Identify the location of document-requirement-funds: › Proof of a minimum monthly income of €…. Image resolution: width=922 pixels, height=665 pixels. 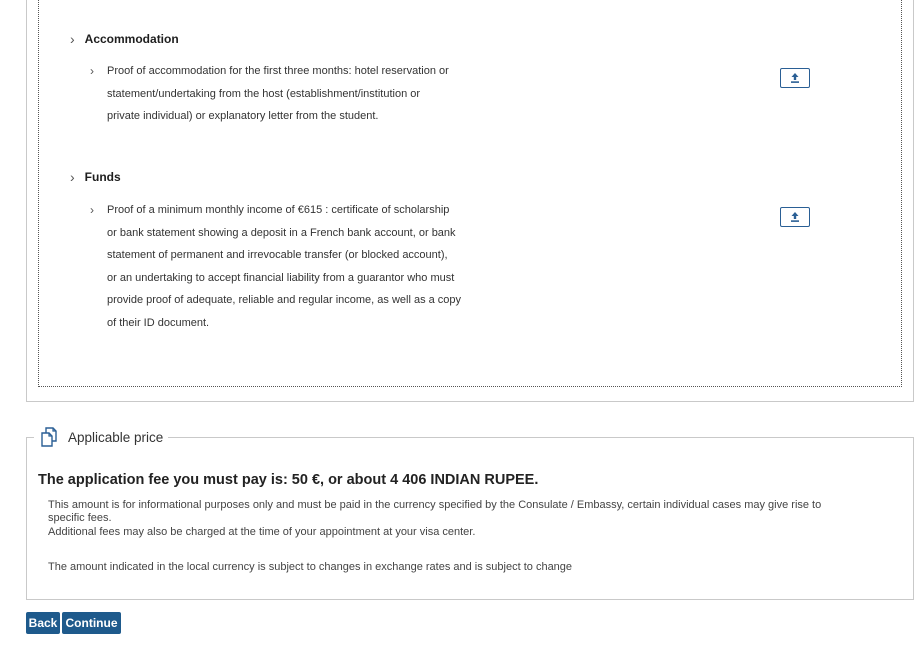
(296, 266).